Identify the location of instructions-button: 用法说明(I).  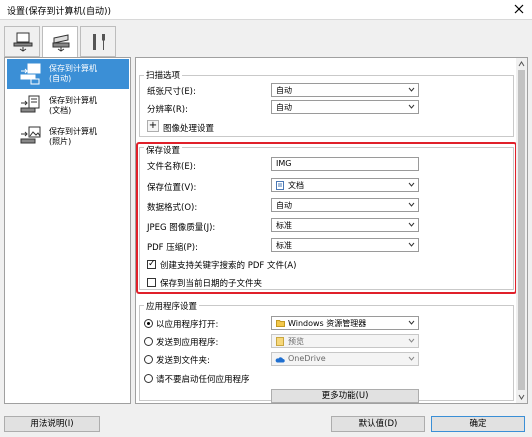
(52, 424).